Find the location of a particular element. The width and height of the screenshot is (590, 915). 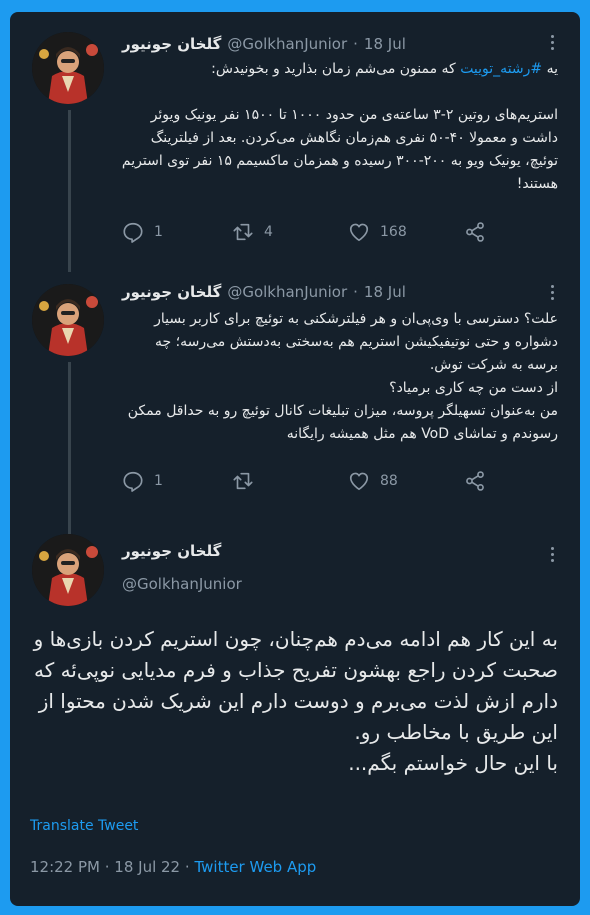

translate-tweet-link: Translate Tweet is located at coordinates (84, 826).